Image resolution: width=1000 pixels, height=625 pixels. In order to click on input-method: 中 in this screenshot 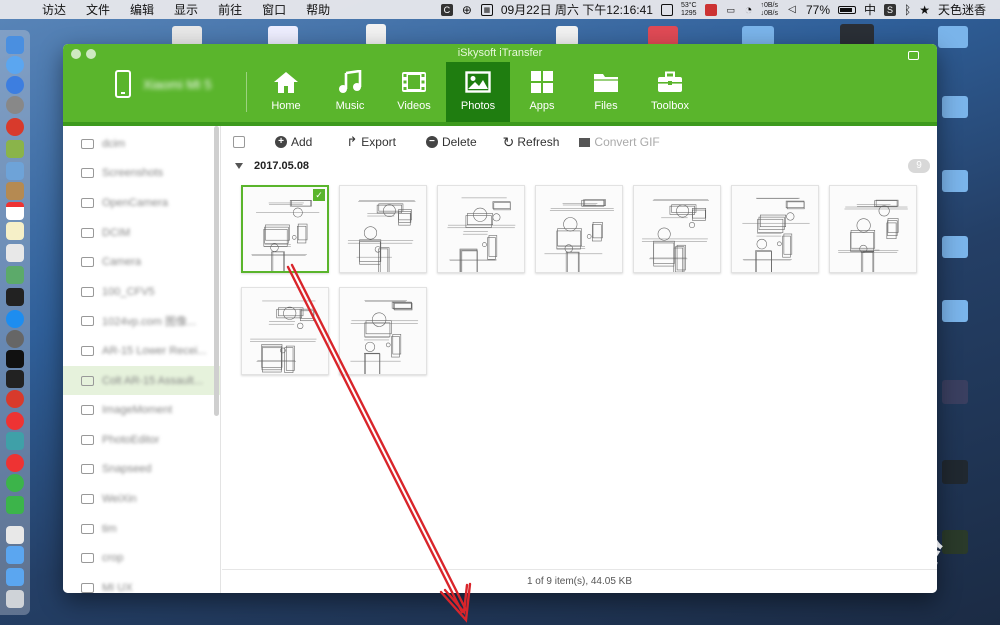, I will do `click(870, 9)`.